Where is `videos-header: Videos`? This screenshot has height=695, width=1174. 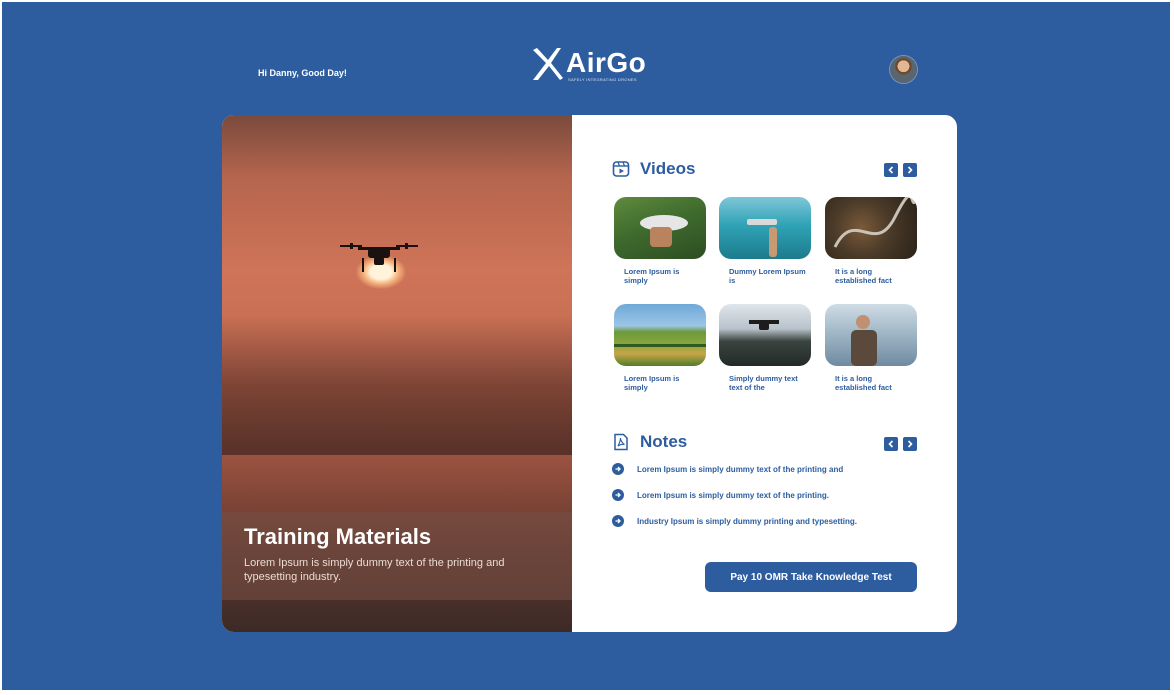 videos-header: Videos is located at coordinates (653, 169).